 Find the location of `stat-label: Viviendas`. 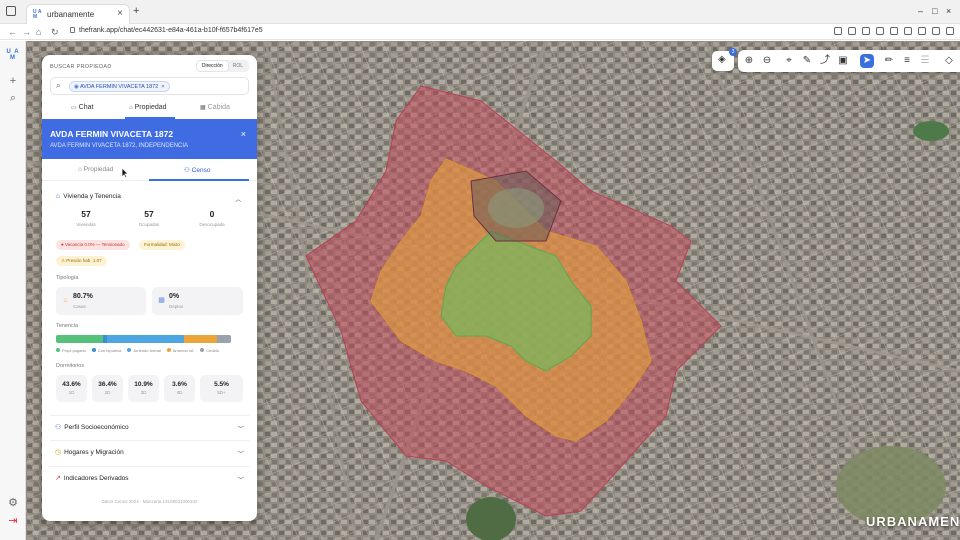

stat-label: Viviendas is located at coordinates (86, 224).